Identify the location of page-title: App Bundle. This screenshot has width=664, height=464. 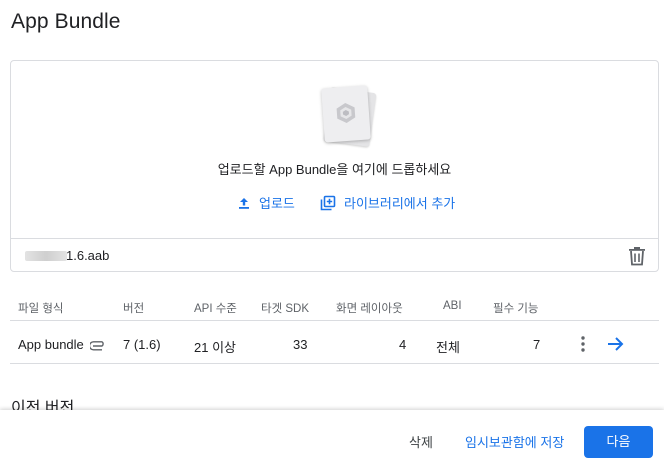
(66, 21).